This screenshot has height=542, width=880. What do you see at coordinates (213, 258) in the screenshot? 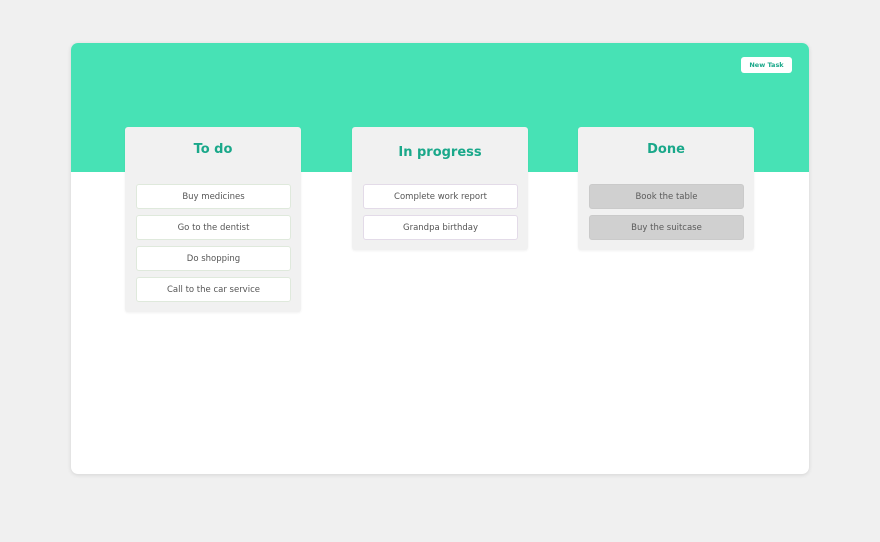
I see `task-card: Do shopping` at bounding box center [213, 258].